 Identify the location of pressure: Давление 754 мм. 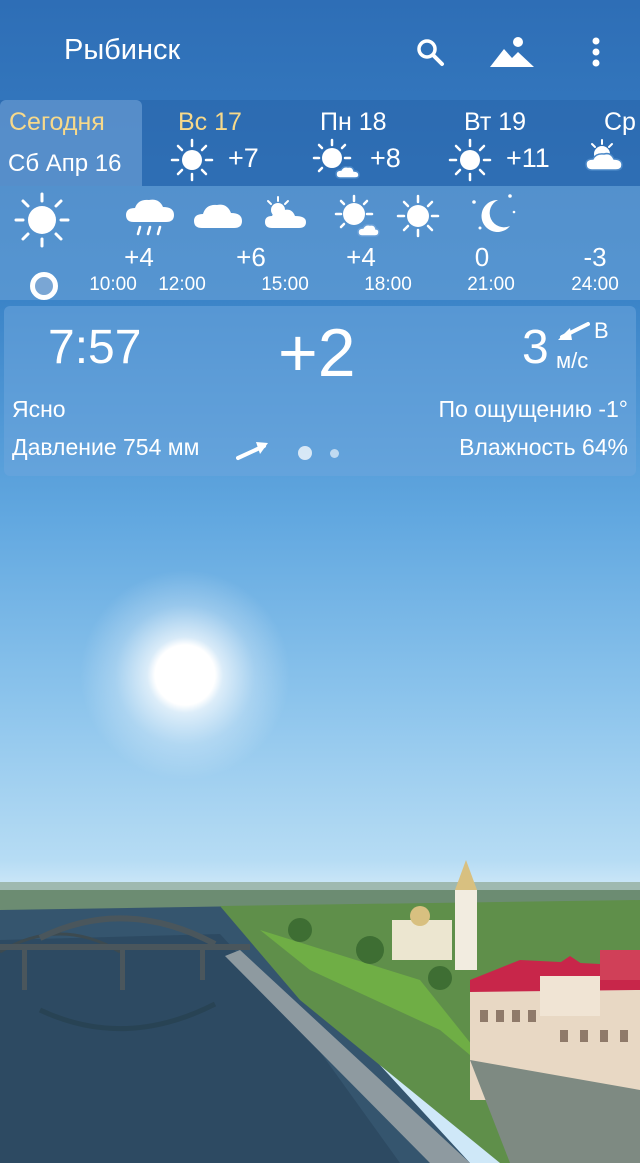
(106, 447).